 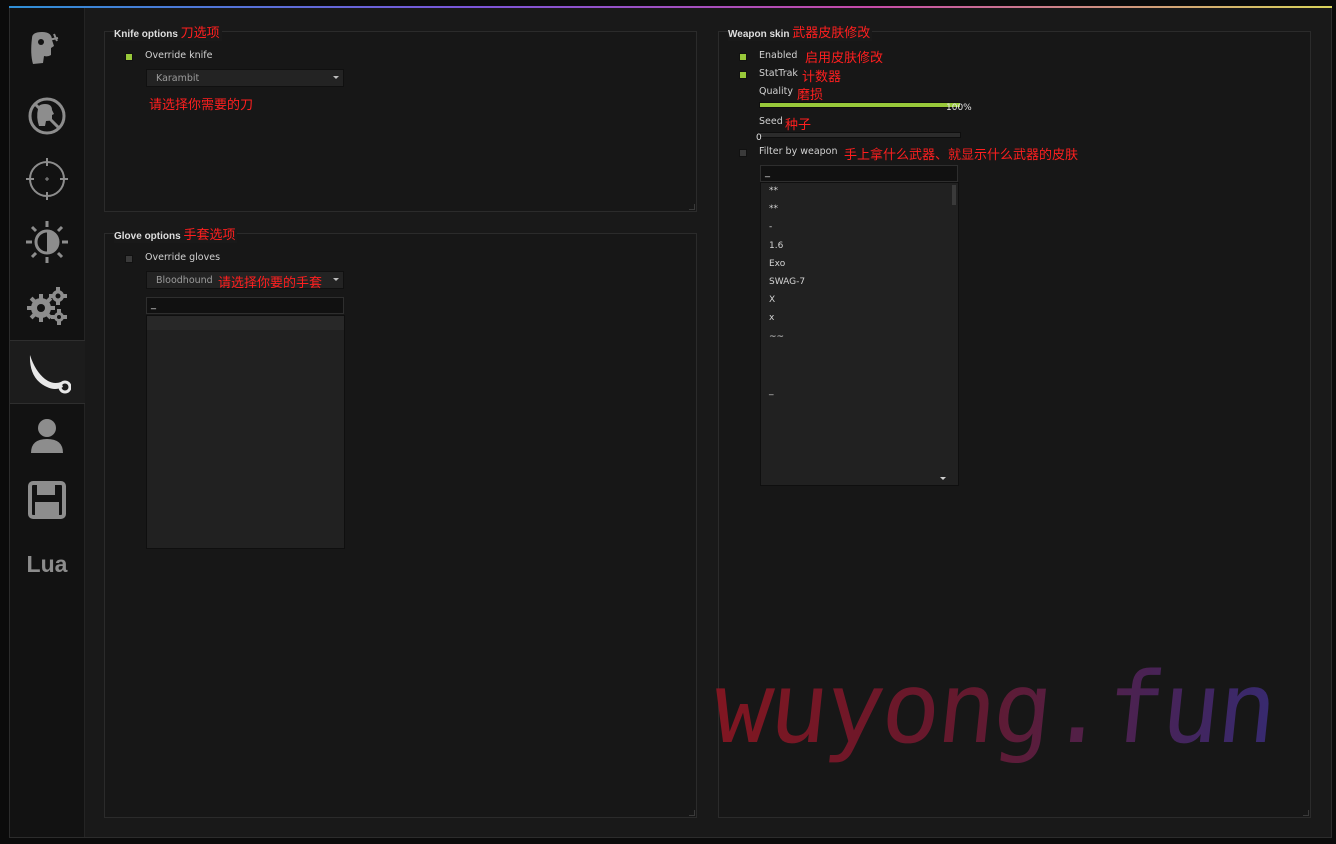 What do you see at coordinates (771, 318) in the screenshot?
I see `list-item: x` at bounding box center [771, 318].